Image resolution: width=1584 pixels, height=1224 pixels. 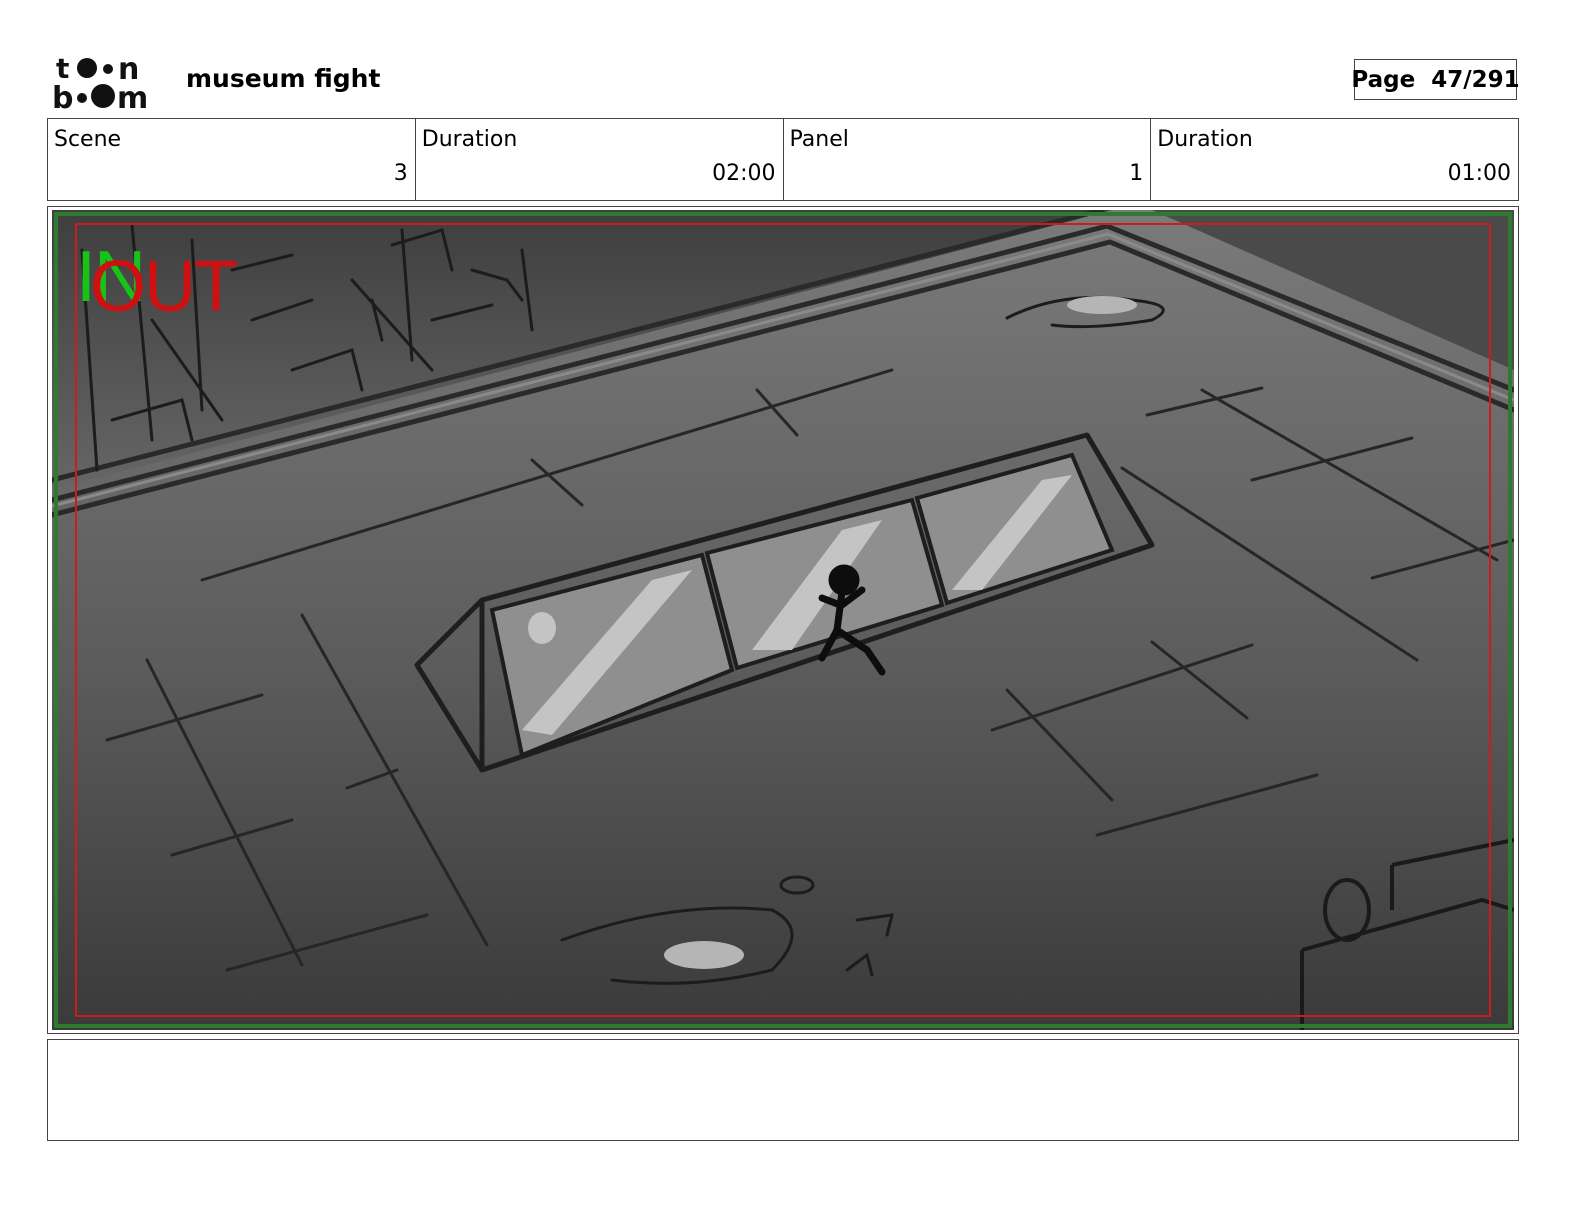 What do you see at coordinates (819, 139) in the screenshot?
I see `panel-label: Panel` at bounding box center [819, 139].